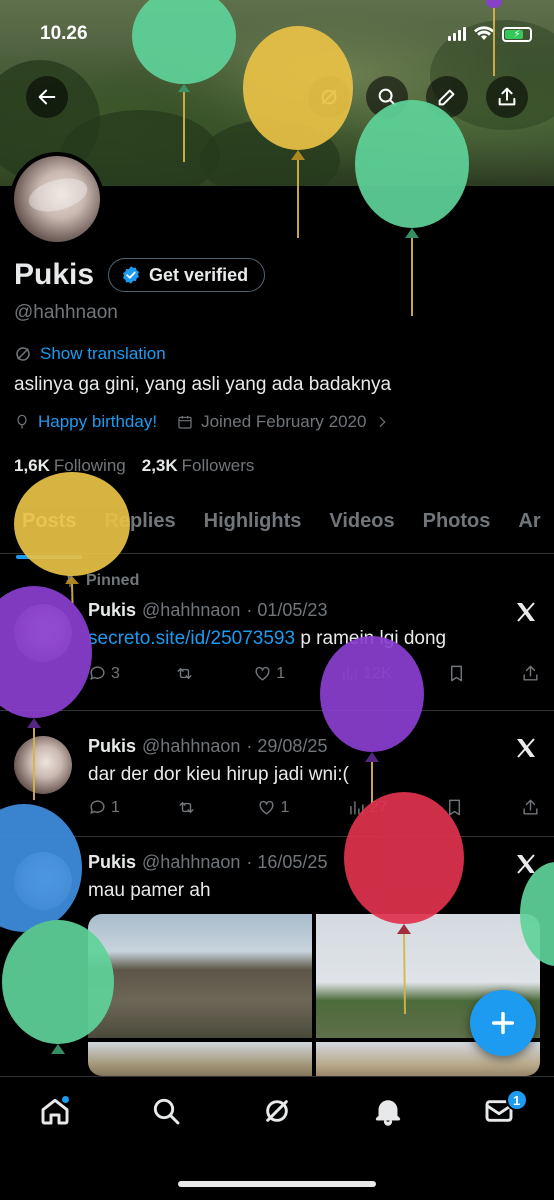 This screenshot has width=554, height=1200. Describe the element at coordinates (366, 673) in the screenshot. I see `views-button: 12K` at that location.